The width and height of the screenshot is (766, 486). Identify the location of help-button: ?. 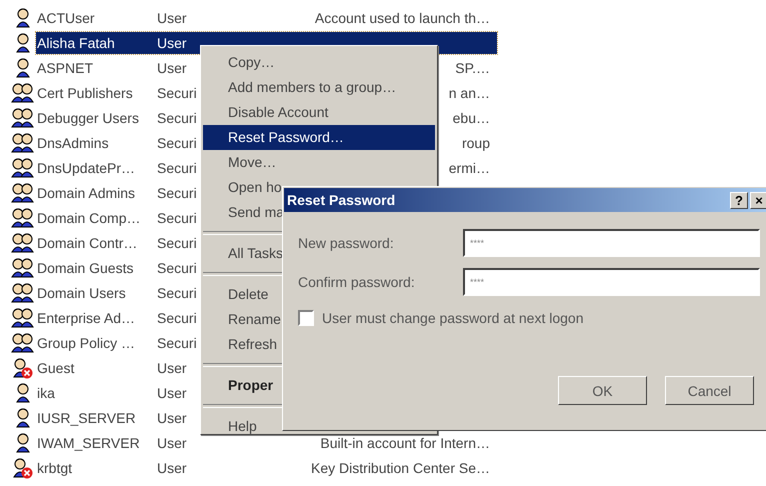
(739, 200).